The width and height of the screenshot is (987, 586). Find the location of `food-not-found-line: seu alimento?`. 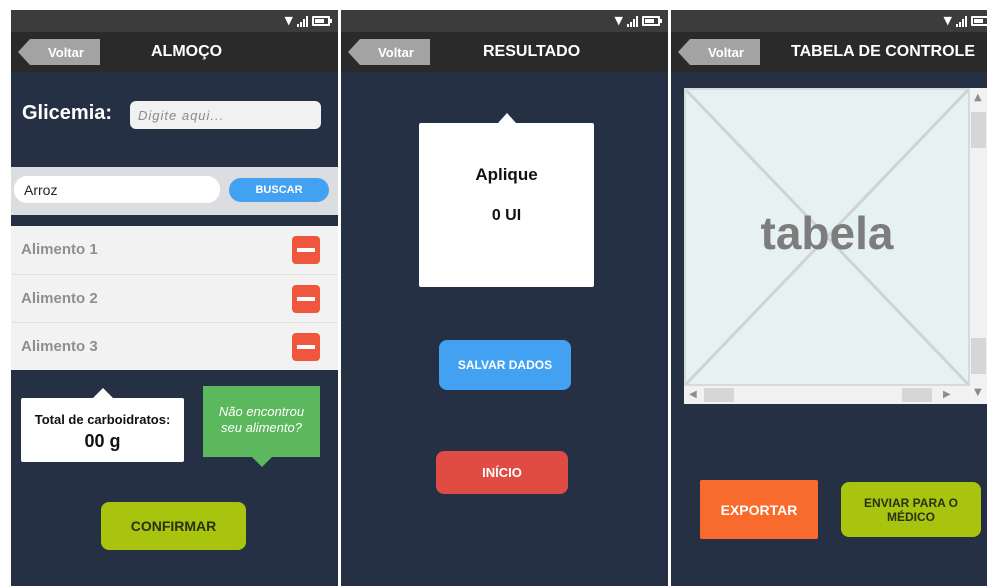

food-not-found-line: seu alimento? is located at coordinates (261, 427).